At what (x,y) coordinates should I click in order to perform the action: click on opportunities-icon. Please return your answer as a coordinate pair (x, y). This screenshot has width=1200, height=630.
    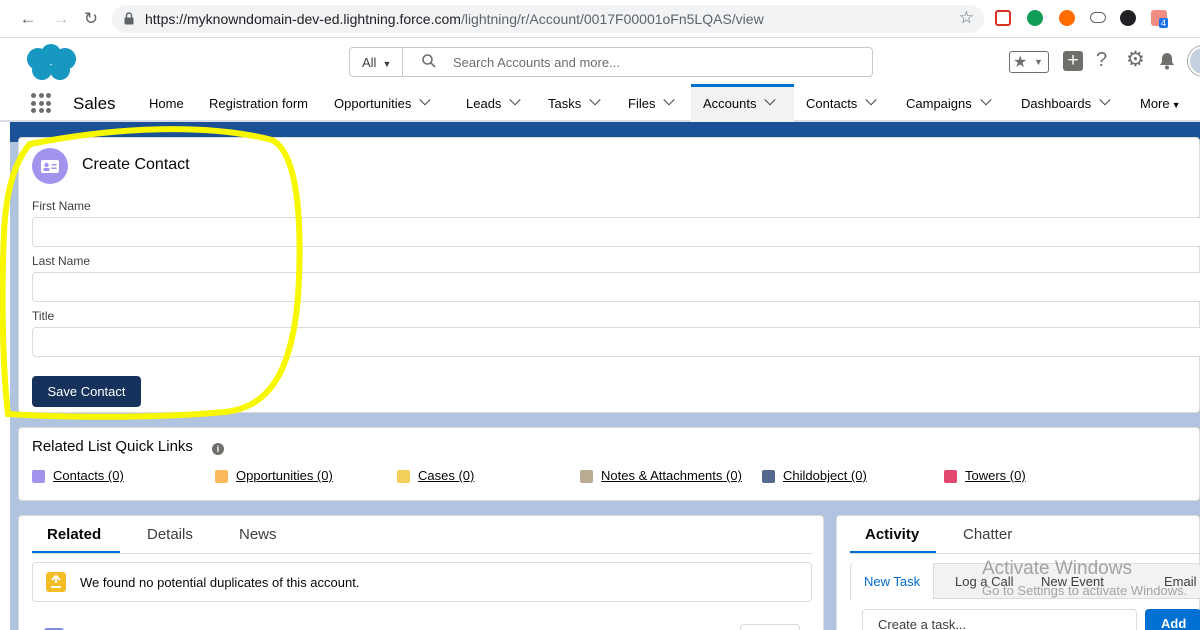
    Looking at the image, I should click on (221, 476).